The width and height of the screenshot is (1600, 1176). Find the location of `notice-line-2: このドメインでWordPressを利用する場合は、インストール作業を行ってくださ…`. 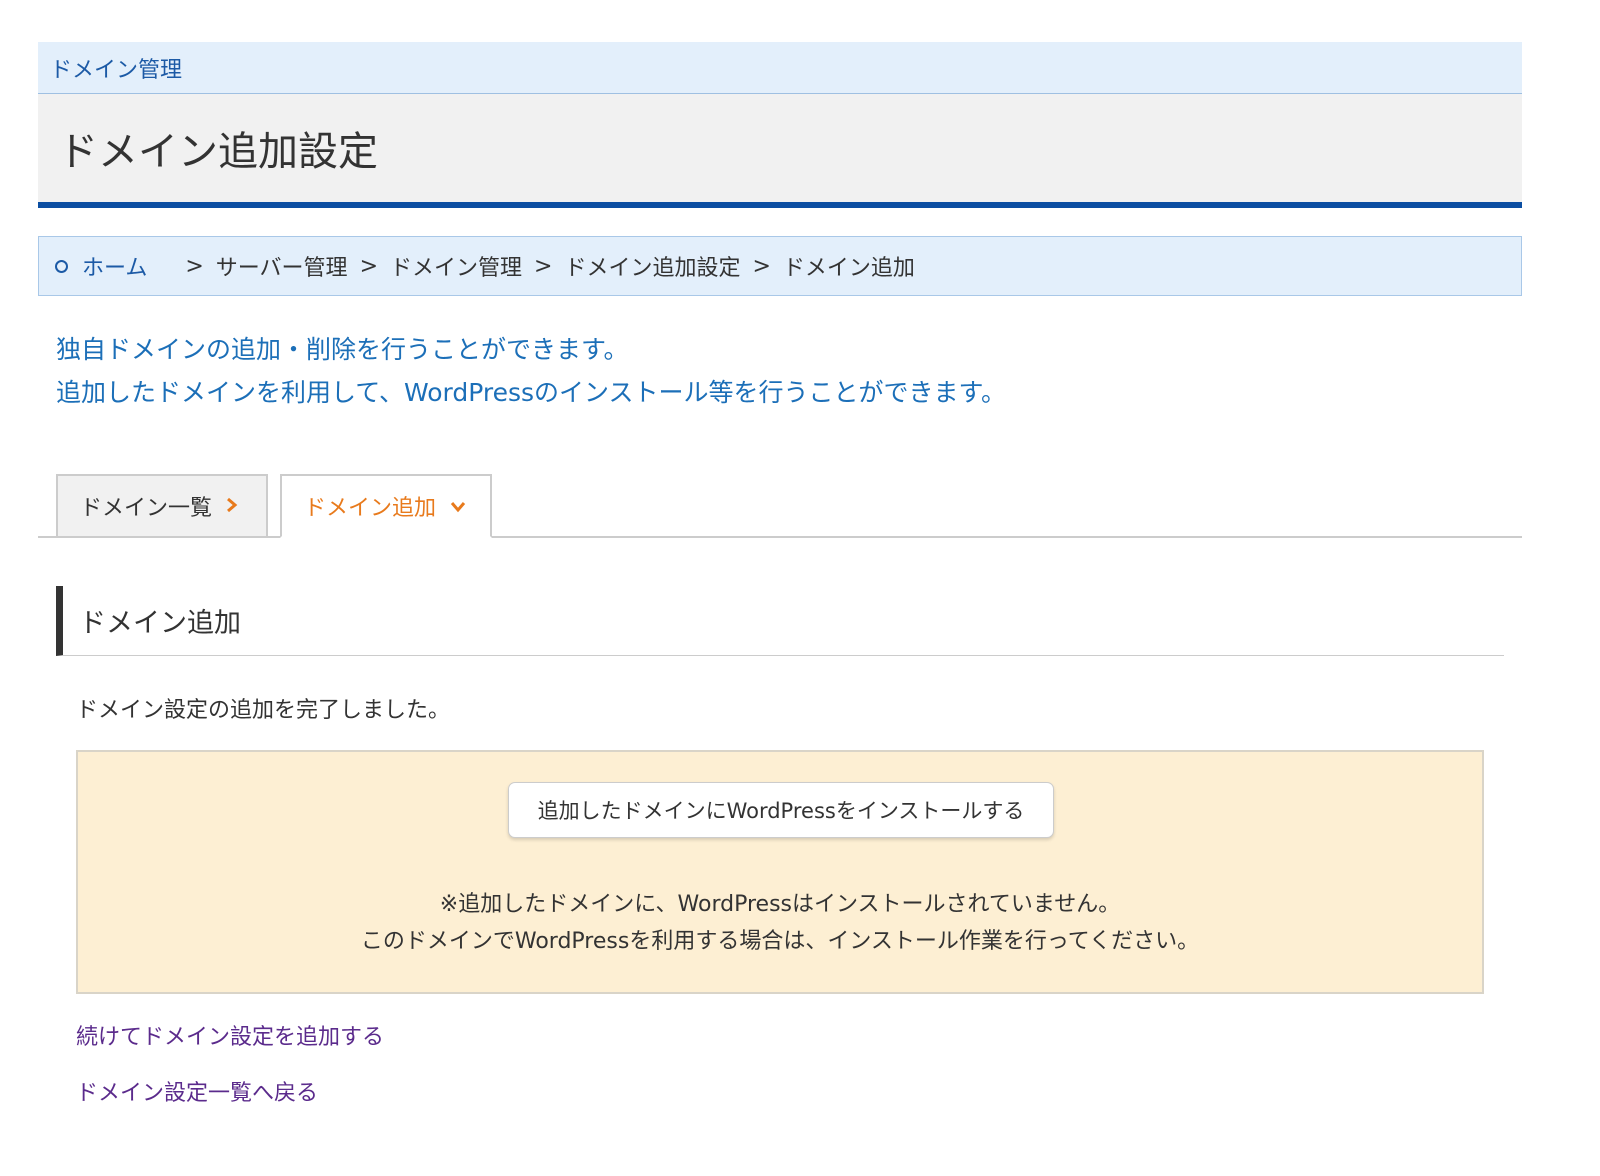

notice-line-2: このドメインでWordPressを利用する場合は、インストール作業を行ってくださ… is located at coordinates (780, 941).